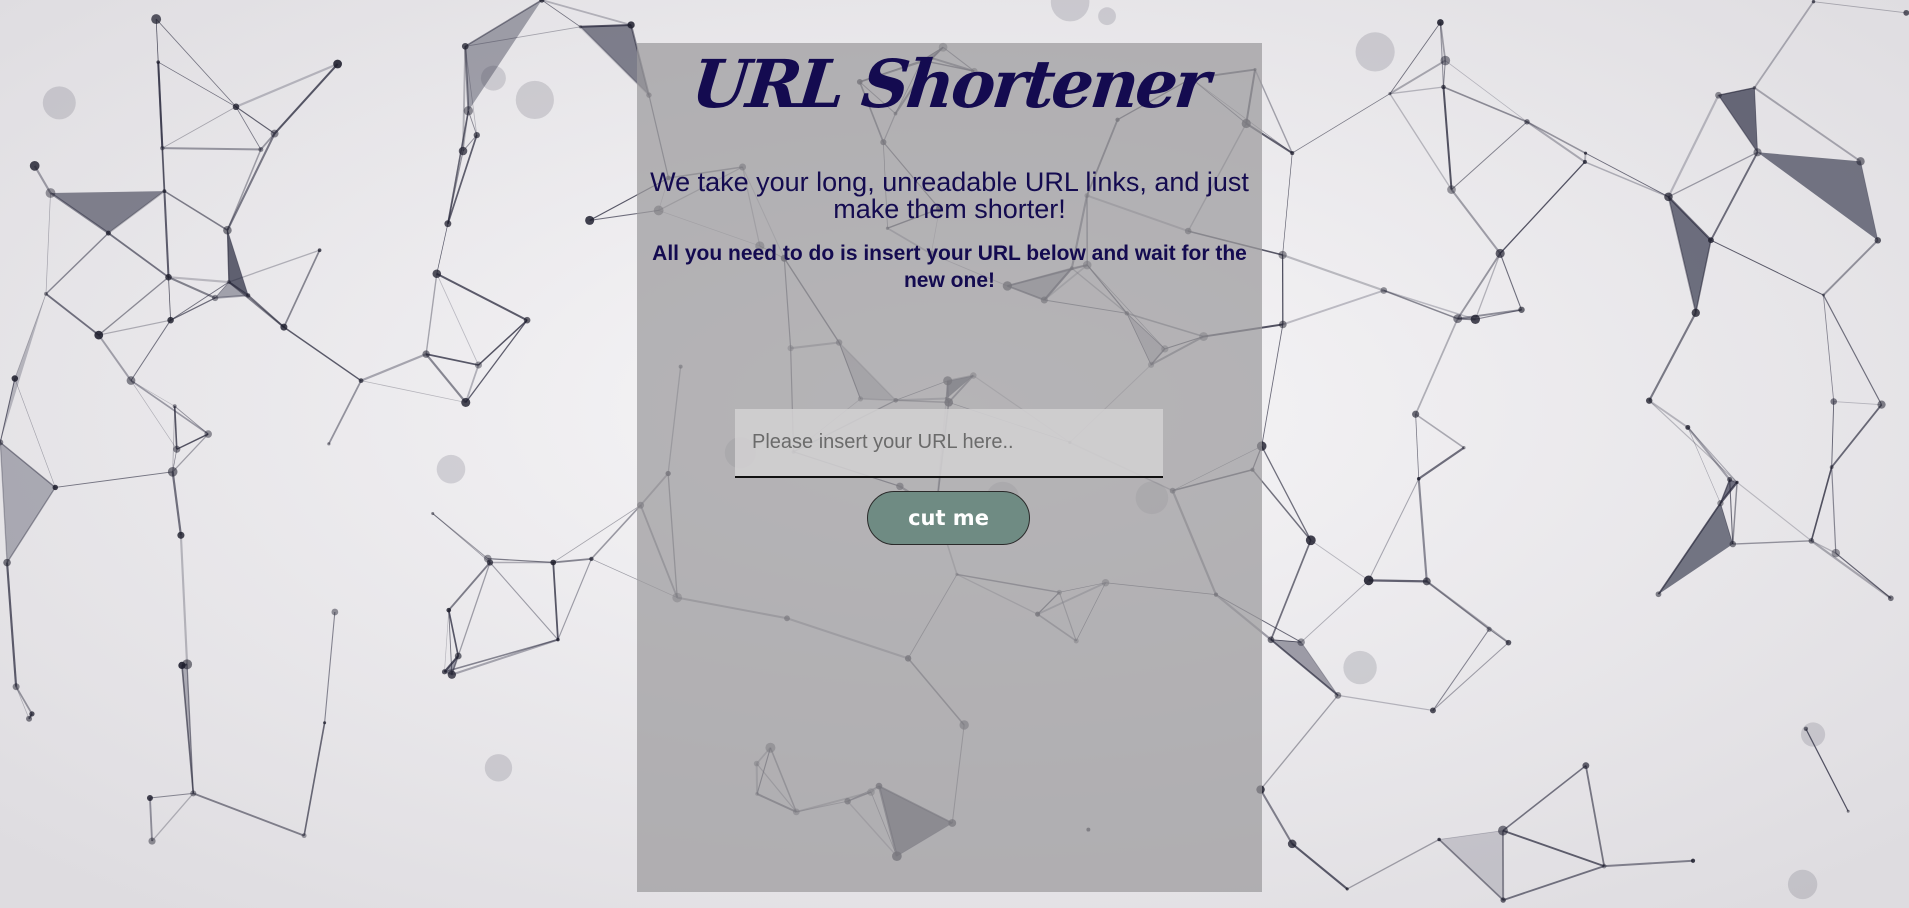 The image size is (1909, 908). I want to click on cut-me-button: cut me, so click(948, 518).